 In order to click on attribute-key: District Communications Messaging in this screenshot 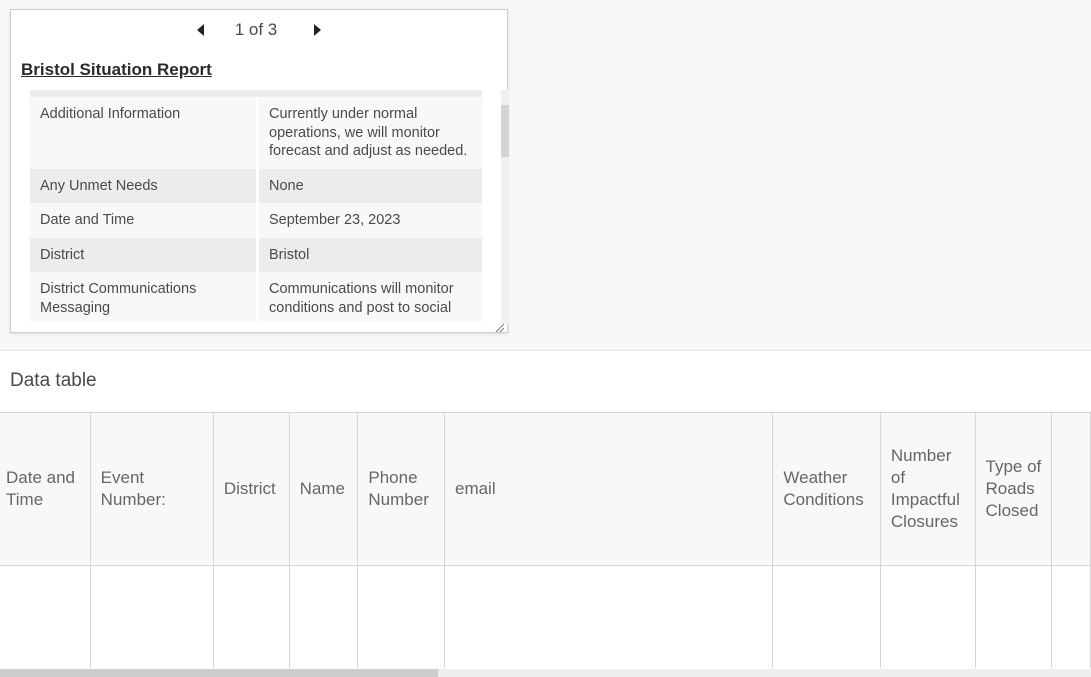, I will do `click(144, 297)`.